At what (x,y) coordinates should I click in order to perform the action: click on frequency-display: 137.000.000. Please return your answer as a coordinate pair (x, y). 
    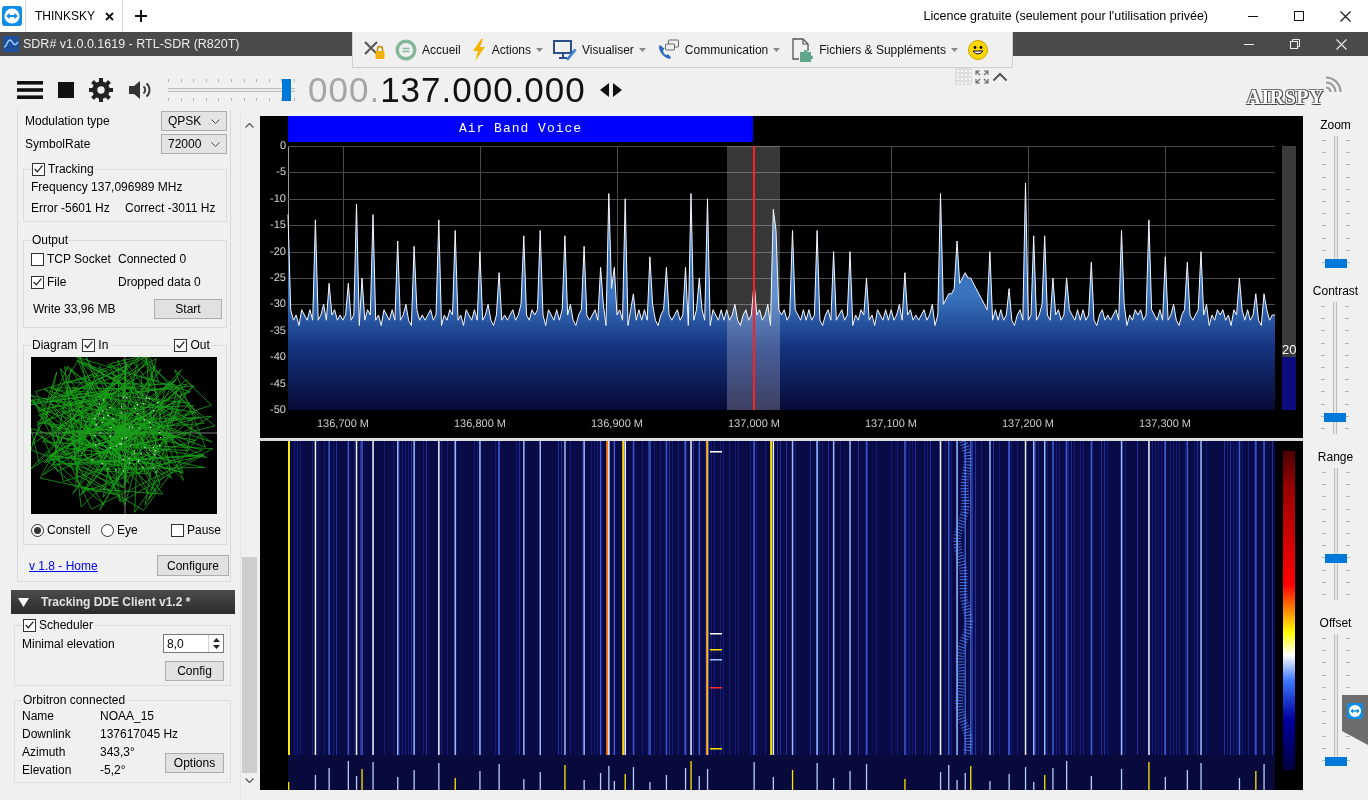
    Looking at the image, I should click on (483, 90).